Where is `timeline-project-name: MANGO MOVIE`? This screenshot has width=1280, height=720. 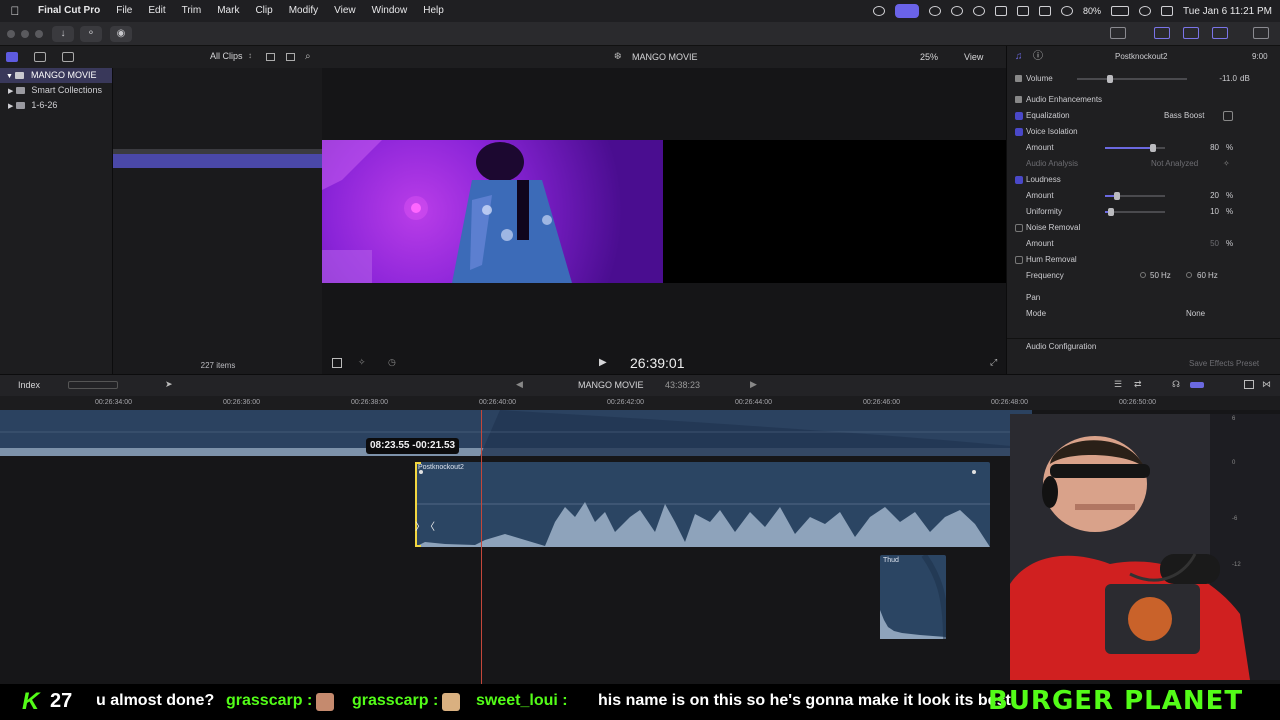
timeline-project-name: MANGO MOVIE is located at coordinates (611, 385).